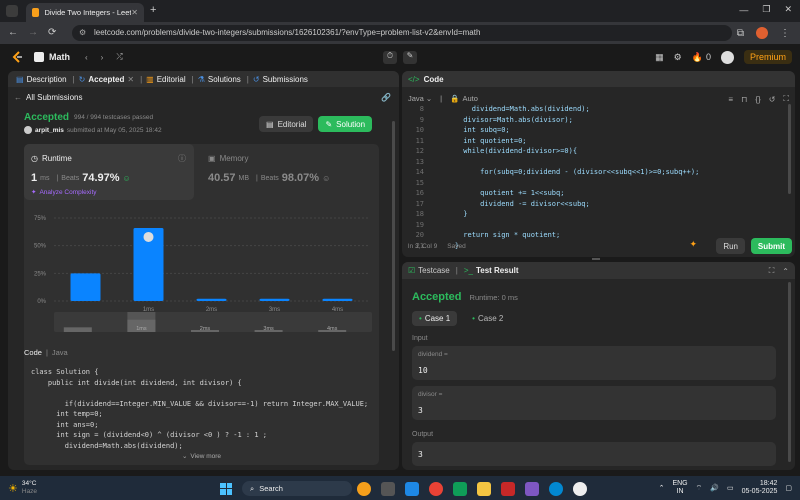  Describe the element at coordinates (86, 57) in the screenshot. I see `prev-problem-icon: ‹` at that location.